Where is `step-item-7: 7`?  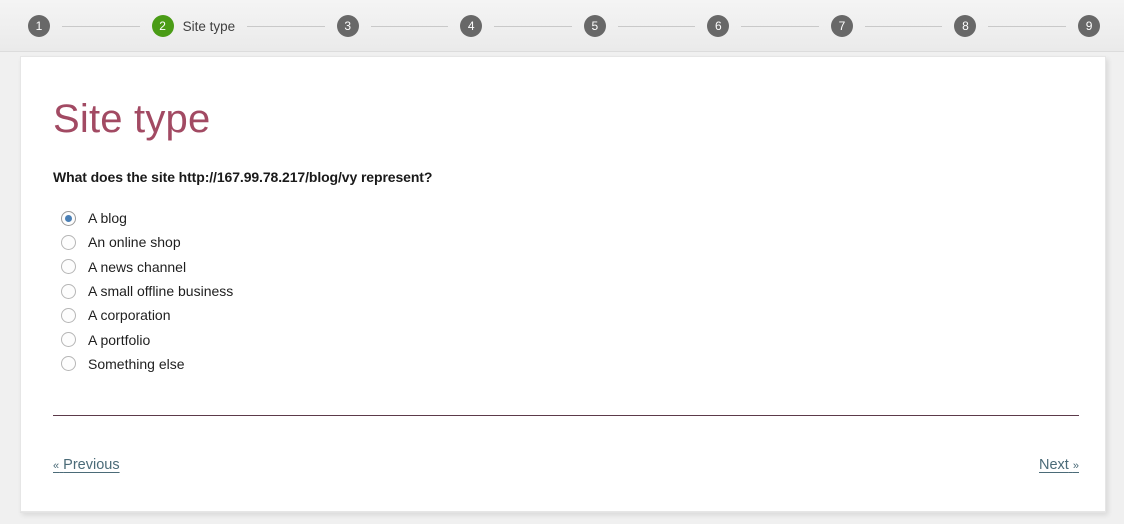
step-item-7: 7 is located at coordinates (841, 26).